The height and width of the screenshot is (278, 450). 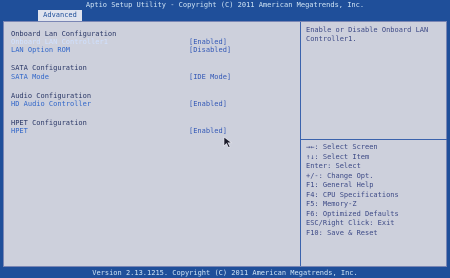 What do you see at coordinates (333, 166) in the screenshot?
I see `key-help-item: Enter: Select` at bounding box center [333, 166].